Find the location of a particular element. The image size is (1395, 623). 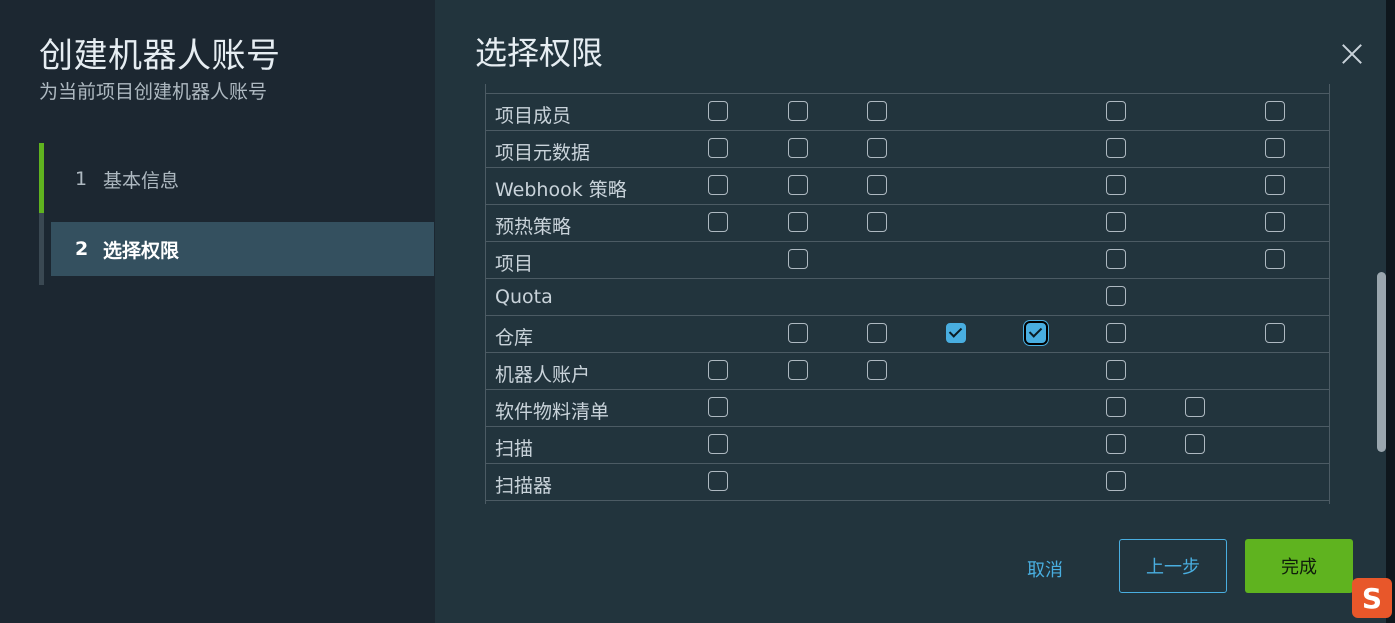

wizard-title: 创建机器人账号 is located at coordinates (160, 56).